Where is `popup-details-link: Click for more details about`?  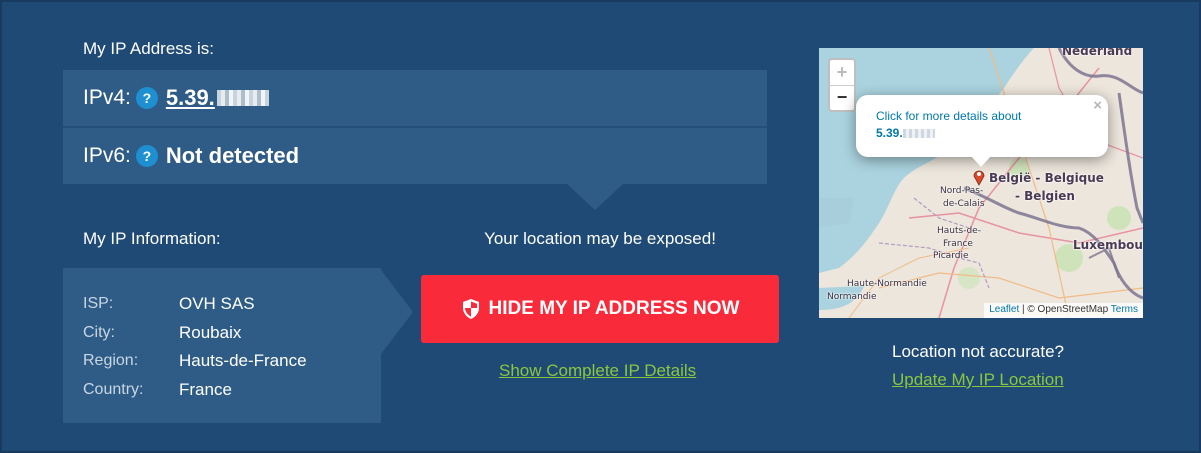
popup-details-link: Click for more details about is located at coordinates (982, 116).